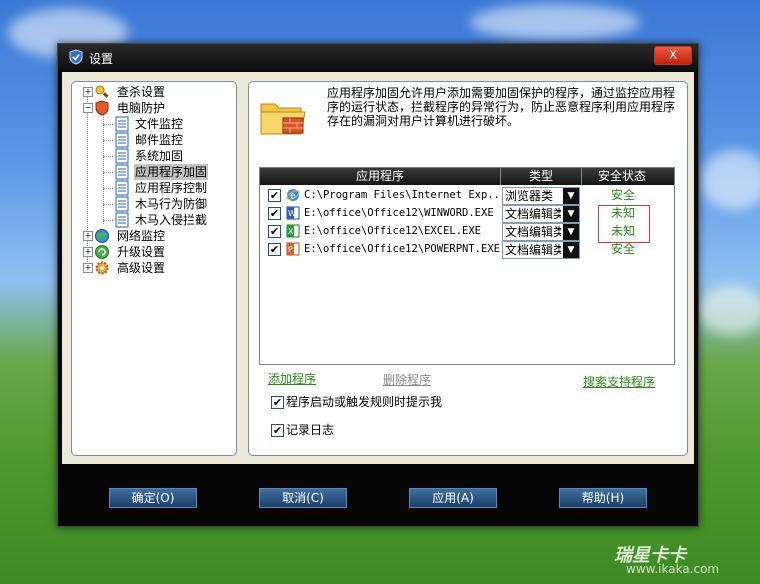 This screenshot has width=760, height=584. Describe the element at coordinates (171, 220) in the screenshot. I see `tree-item-label: 木马入侵拦截` at that location.